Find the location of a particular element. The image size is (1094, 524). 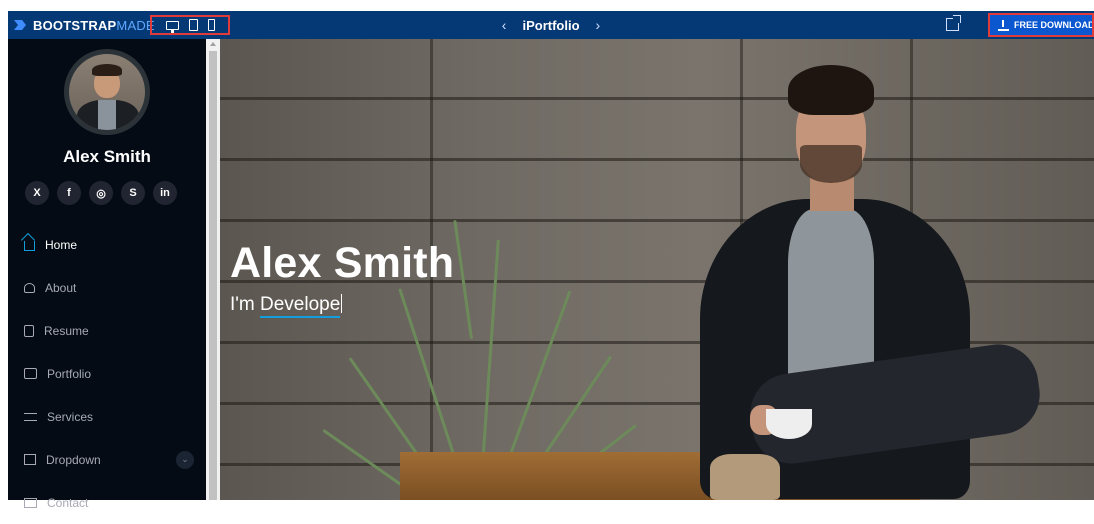

previous-template-arrow-icon: ‹ is located at coordinates (504, 25).